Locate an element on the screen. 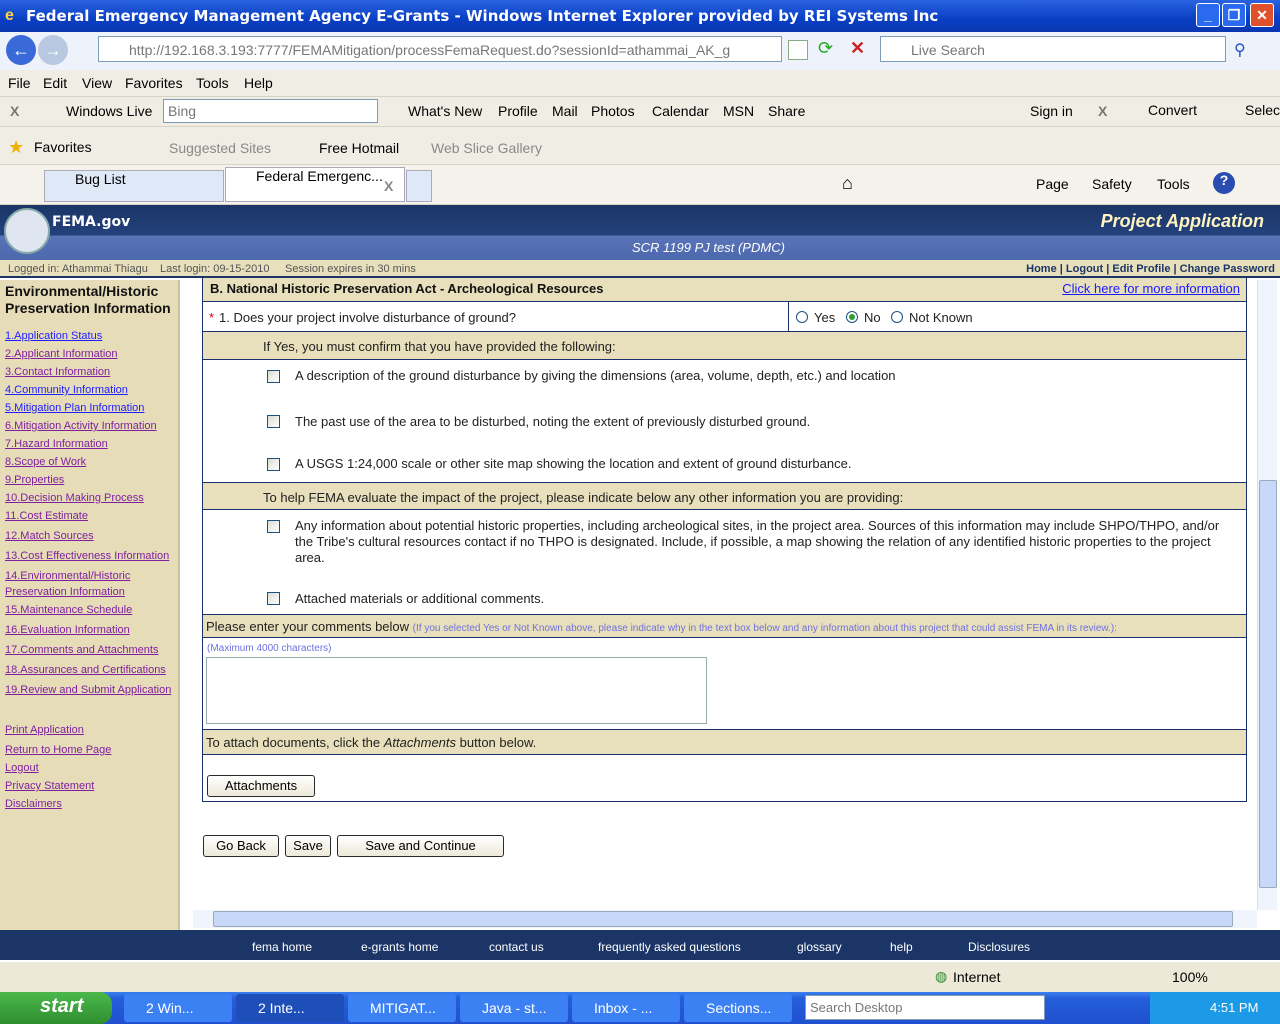  photos-link: Photos is located at coordinates (613, 111).